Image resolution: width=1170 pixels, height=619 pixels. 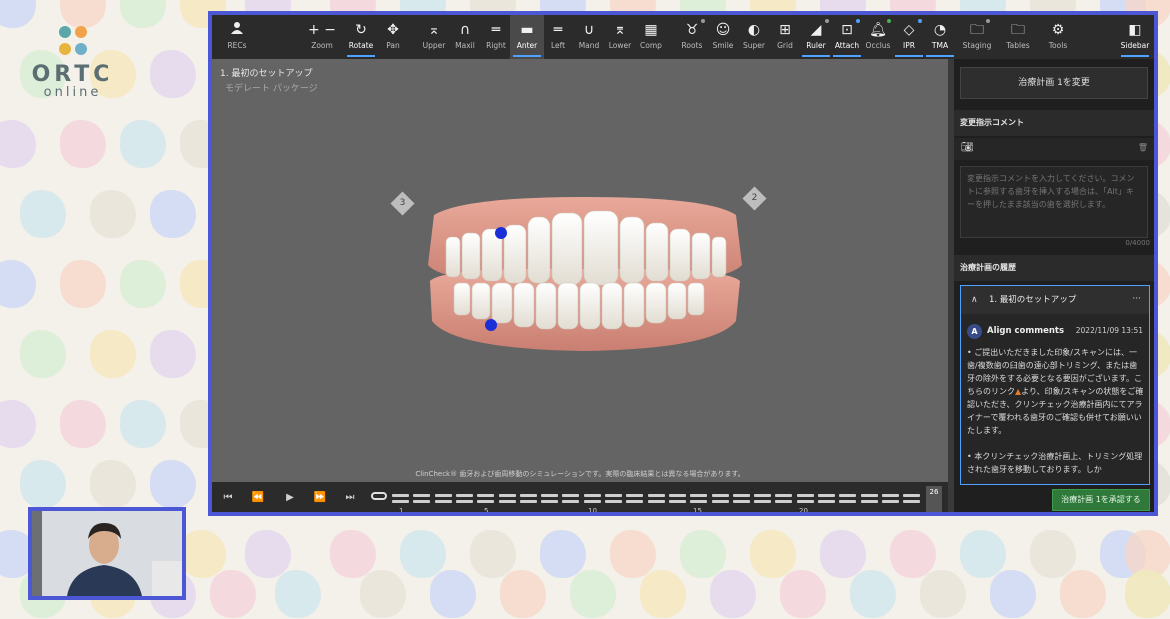 I want to click on staging-button: 🗀 Staging, so click(x=977, y=37).